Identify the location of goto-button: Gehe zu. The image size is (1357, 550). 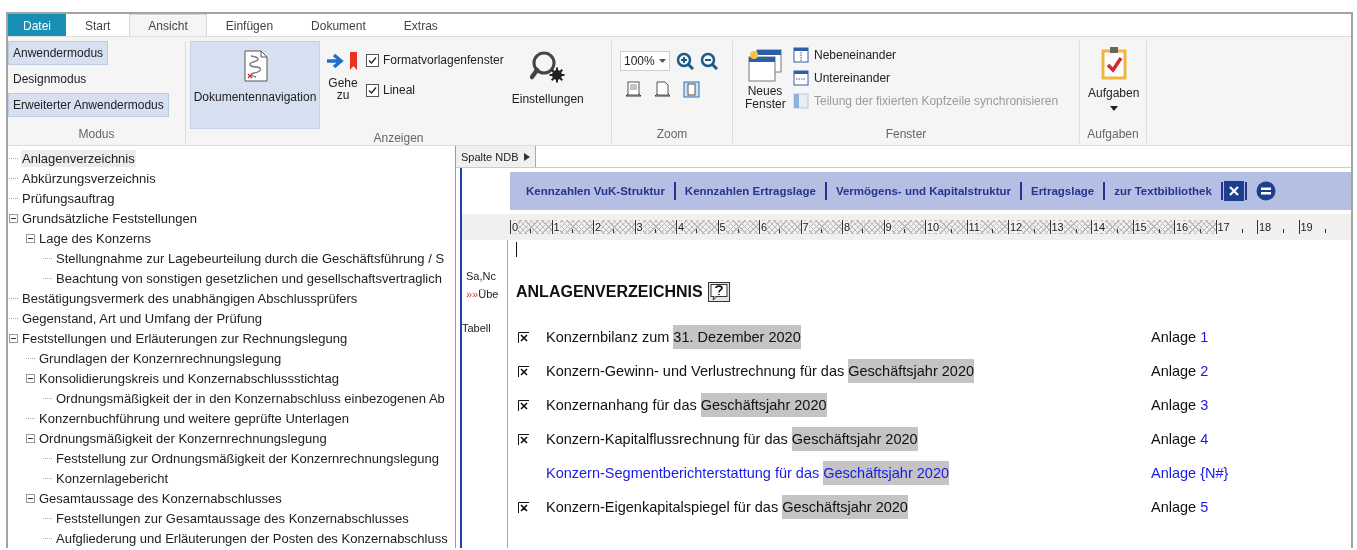
(343, 71).